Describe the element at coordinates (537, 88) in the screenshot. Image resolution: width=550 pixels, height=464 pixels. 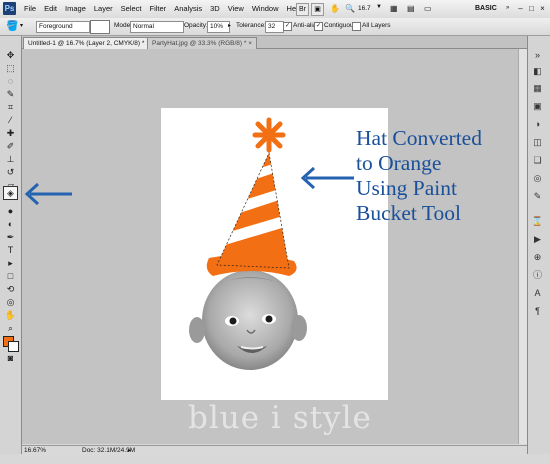
I see `swatches-panel-icon: ▦` at that location.